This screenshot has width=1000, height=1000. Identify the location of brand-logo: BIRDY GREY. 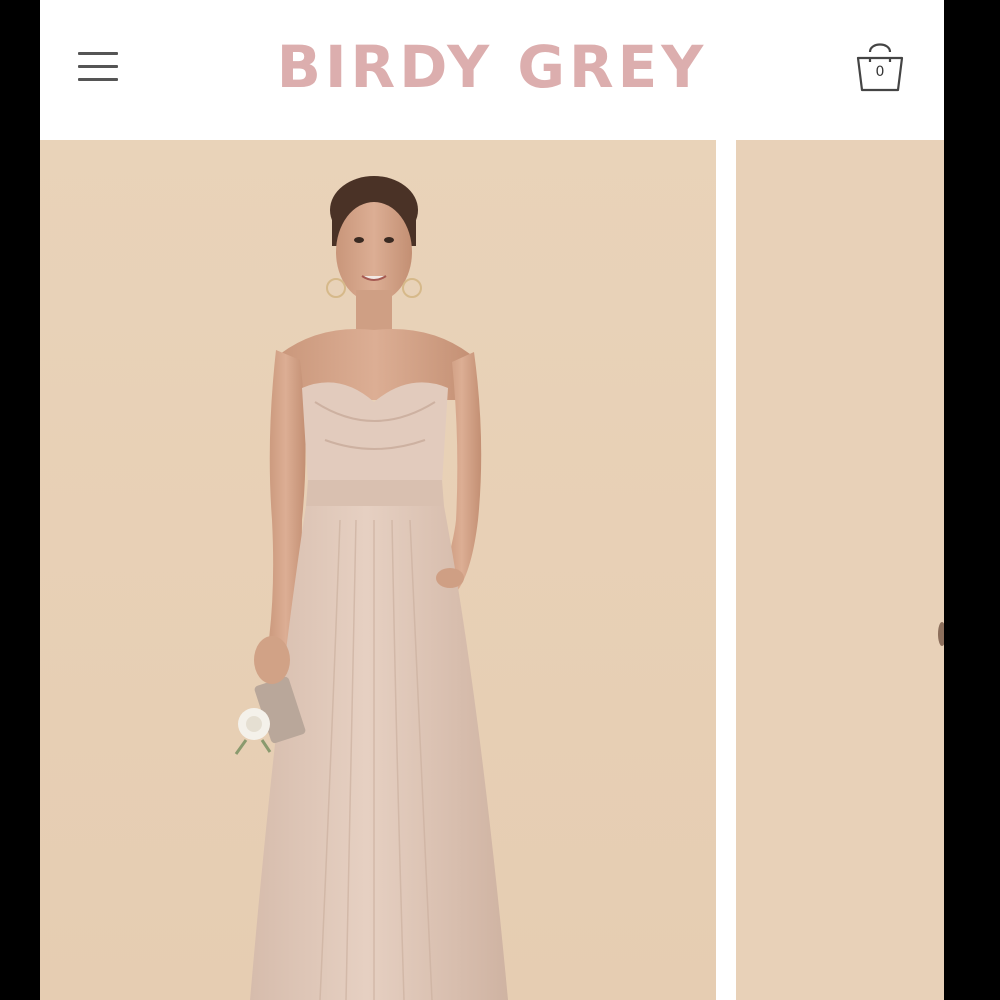
(492, 67).